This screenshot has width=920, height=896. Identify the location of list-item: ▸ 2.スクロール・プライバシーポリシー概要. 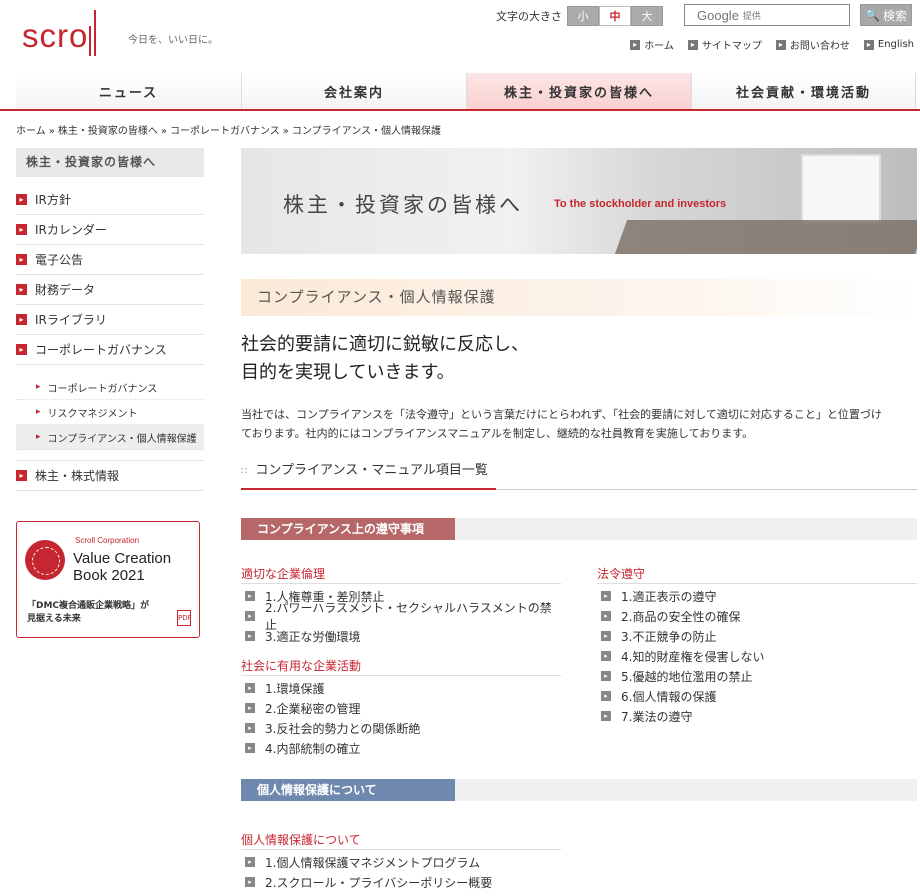
(401, 882).